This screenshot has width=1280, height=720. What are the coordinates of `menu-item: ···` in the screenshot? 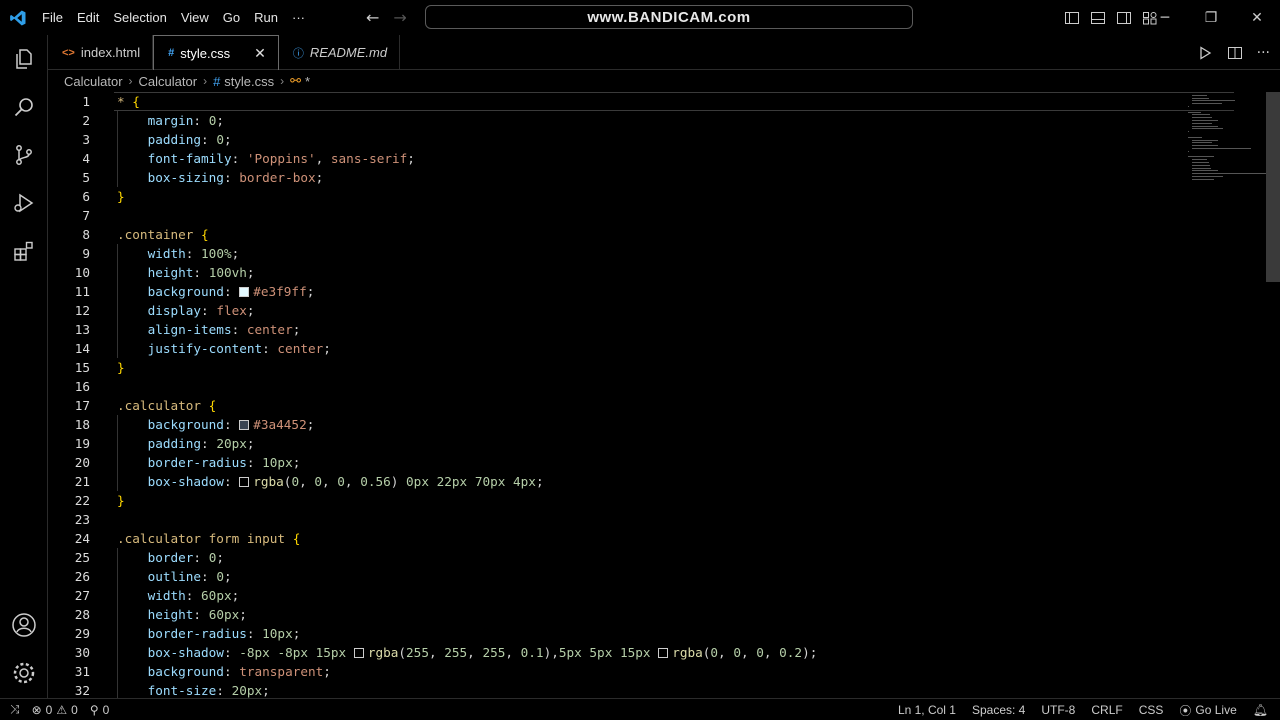 It's located at (298, 17).